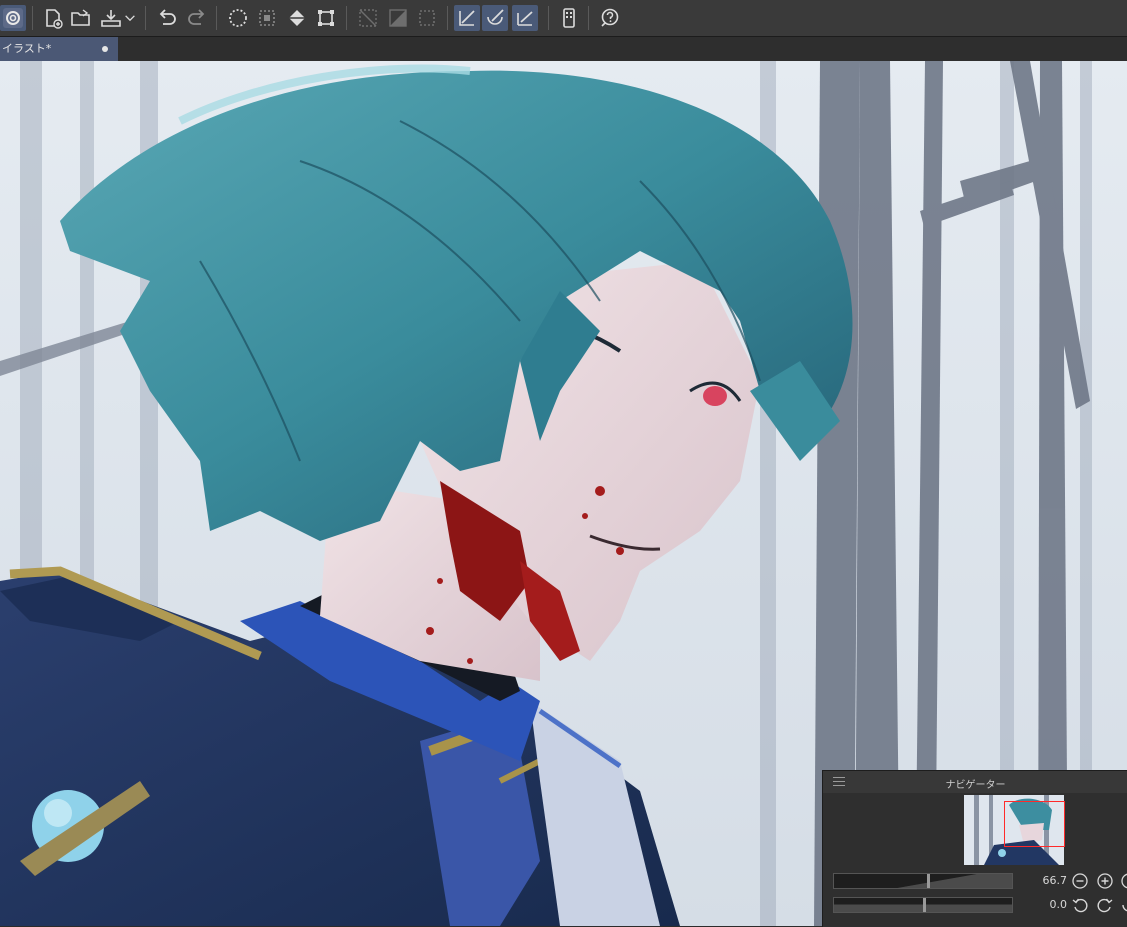  I want to click on selection-crop-icon, so click(267, 18).